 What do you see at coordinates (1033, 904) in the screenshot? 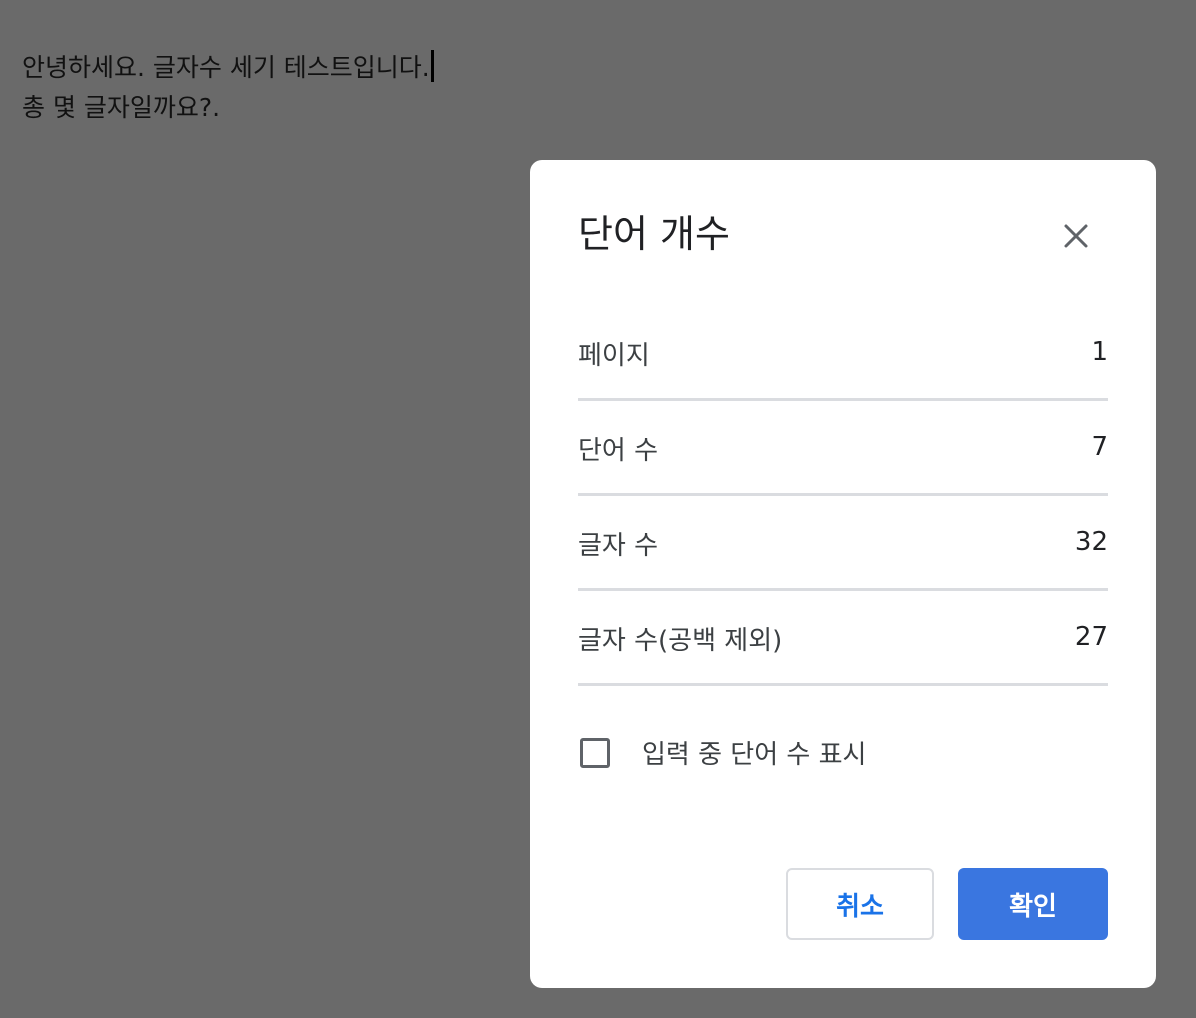
I see `ok-button: 확인` at bounding box center [1033, 904].